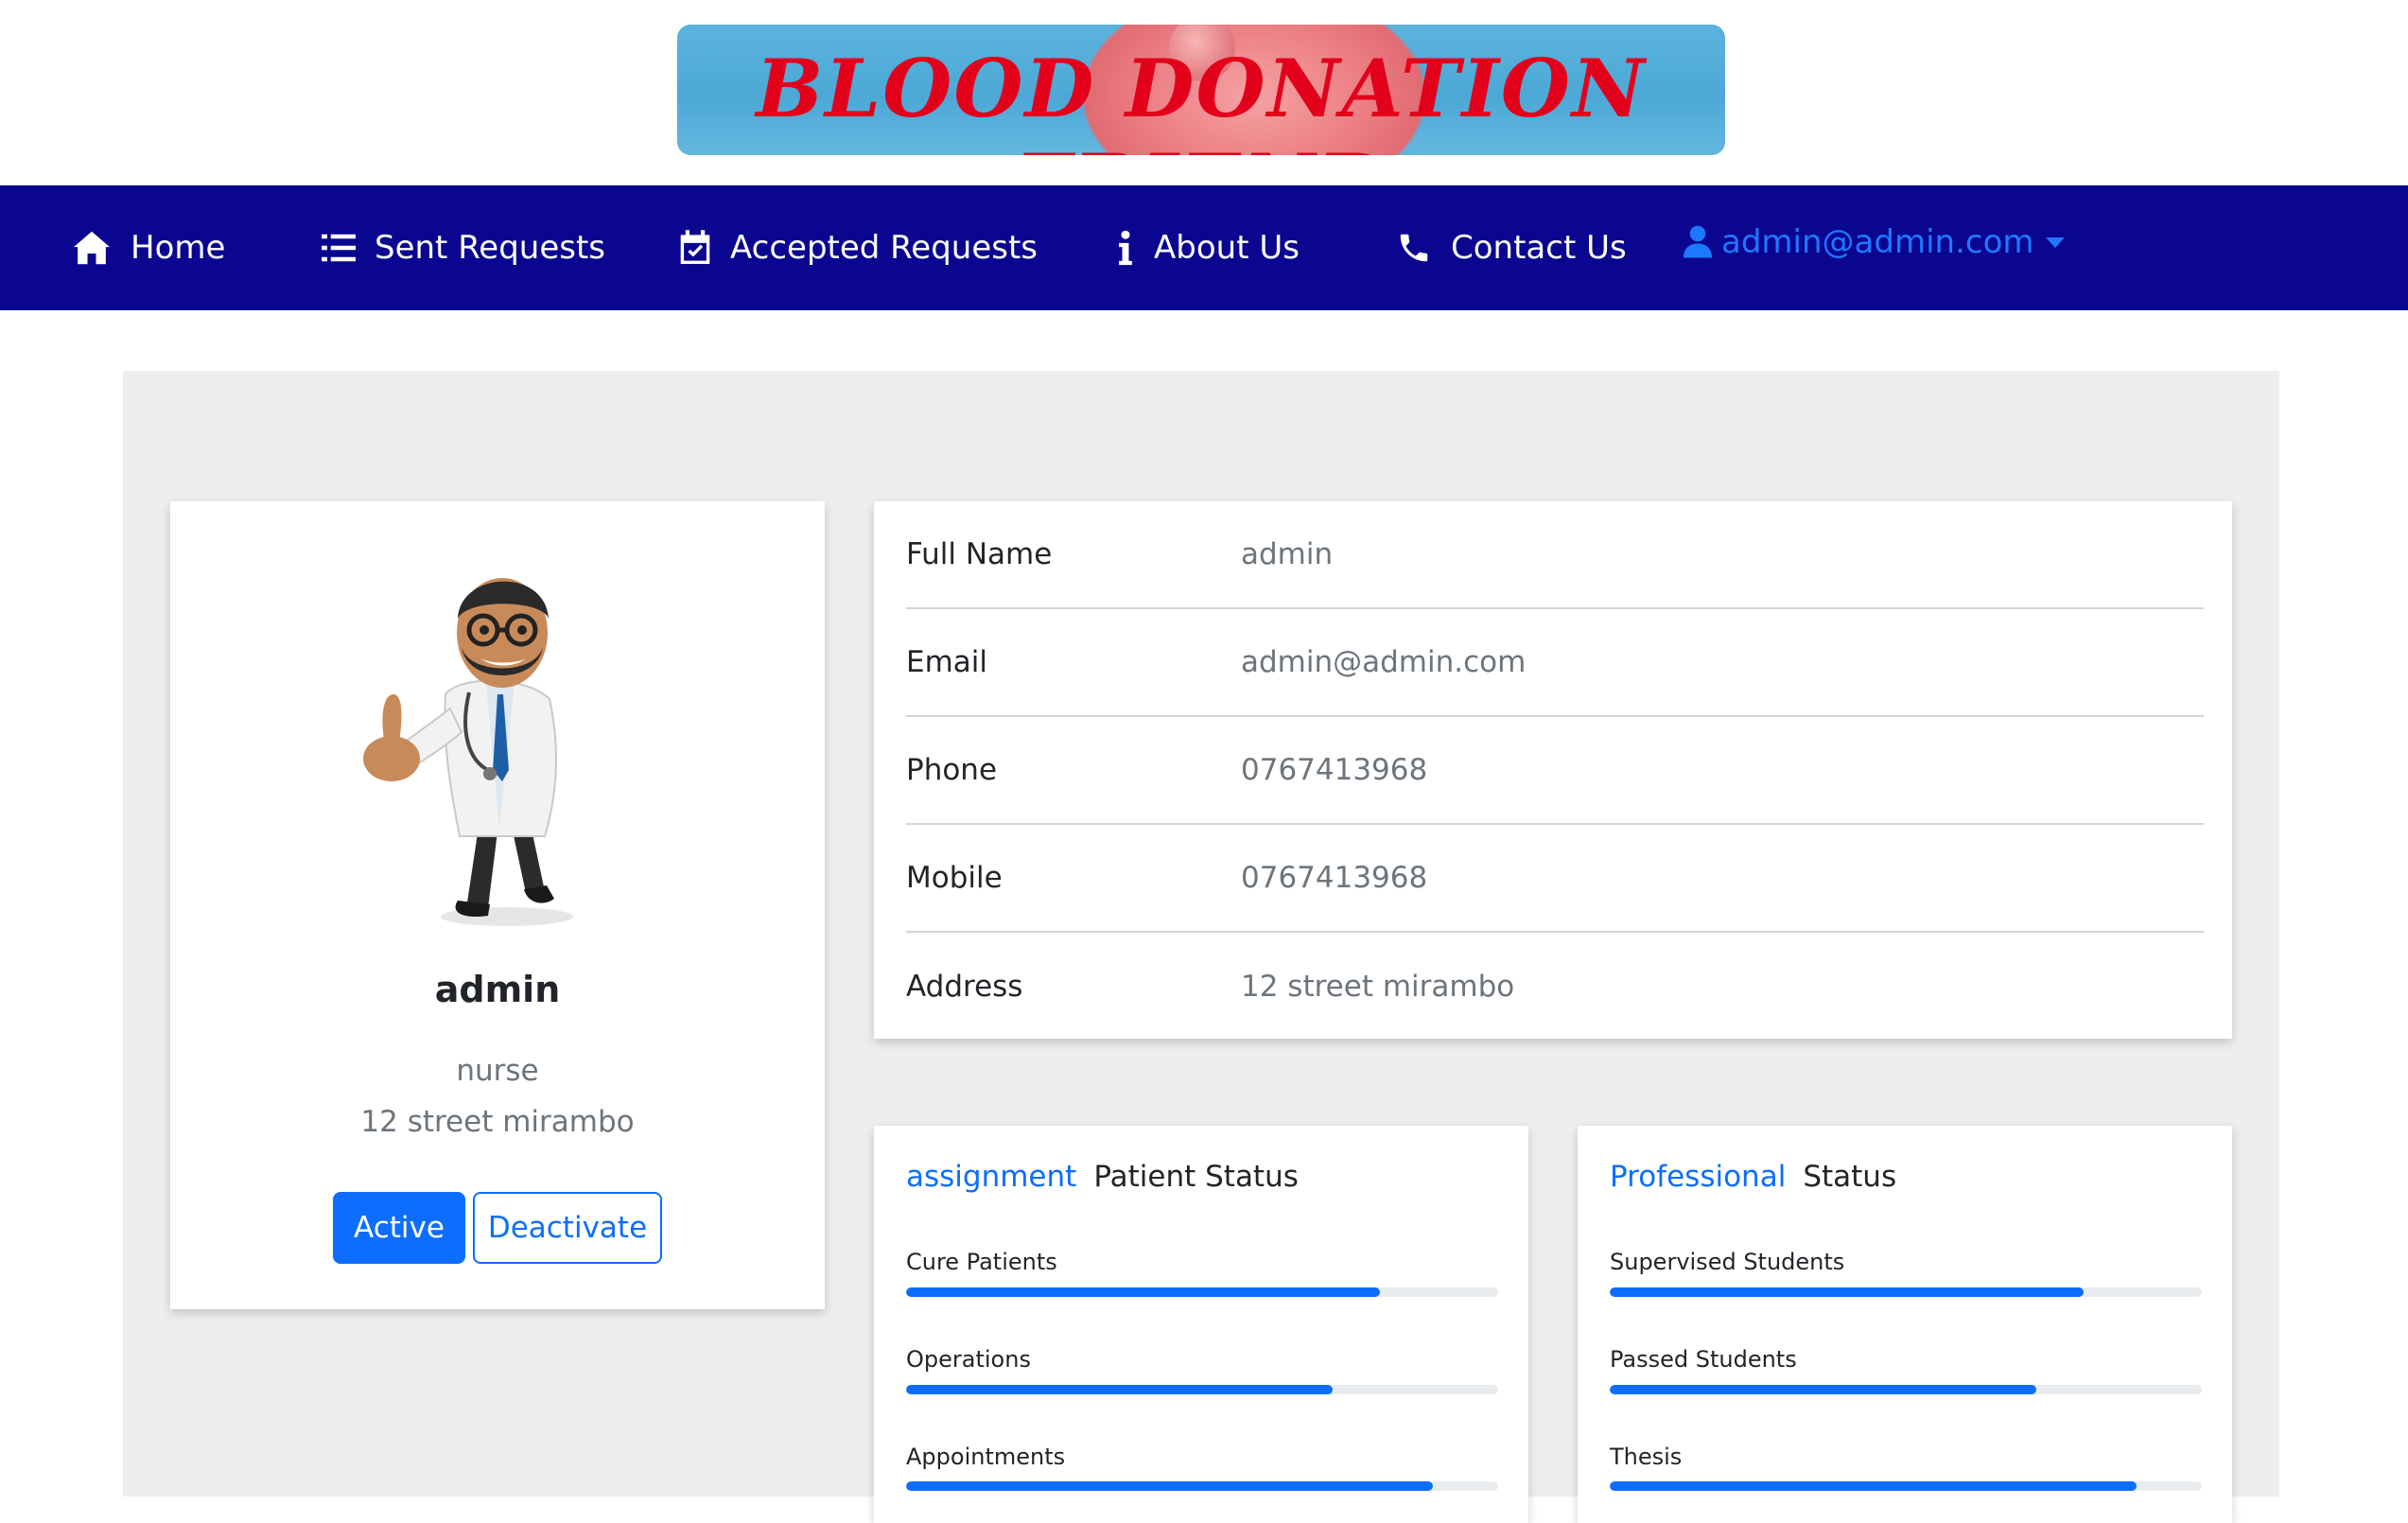 The width and height of the screenshot is (2408, 1523). I want to click on patient-status-heading: Patient Status, so click(1196, 1177).